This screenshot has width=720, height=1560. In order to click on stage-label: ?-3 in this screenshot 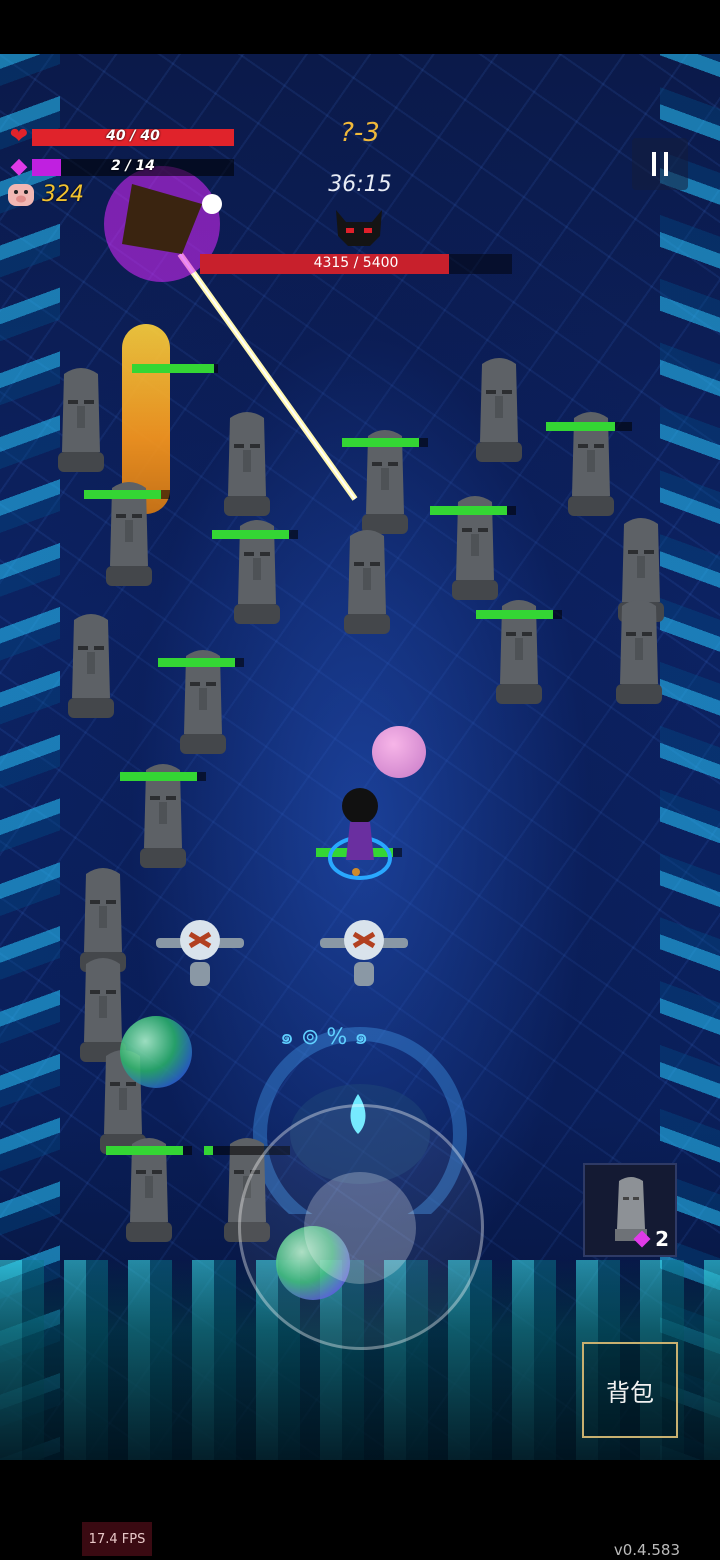, I will do `click(360, 133)`.